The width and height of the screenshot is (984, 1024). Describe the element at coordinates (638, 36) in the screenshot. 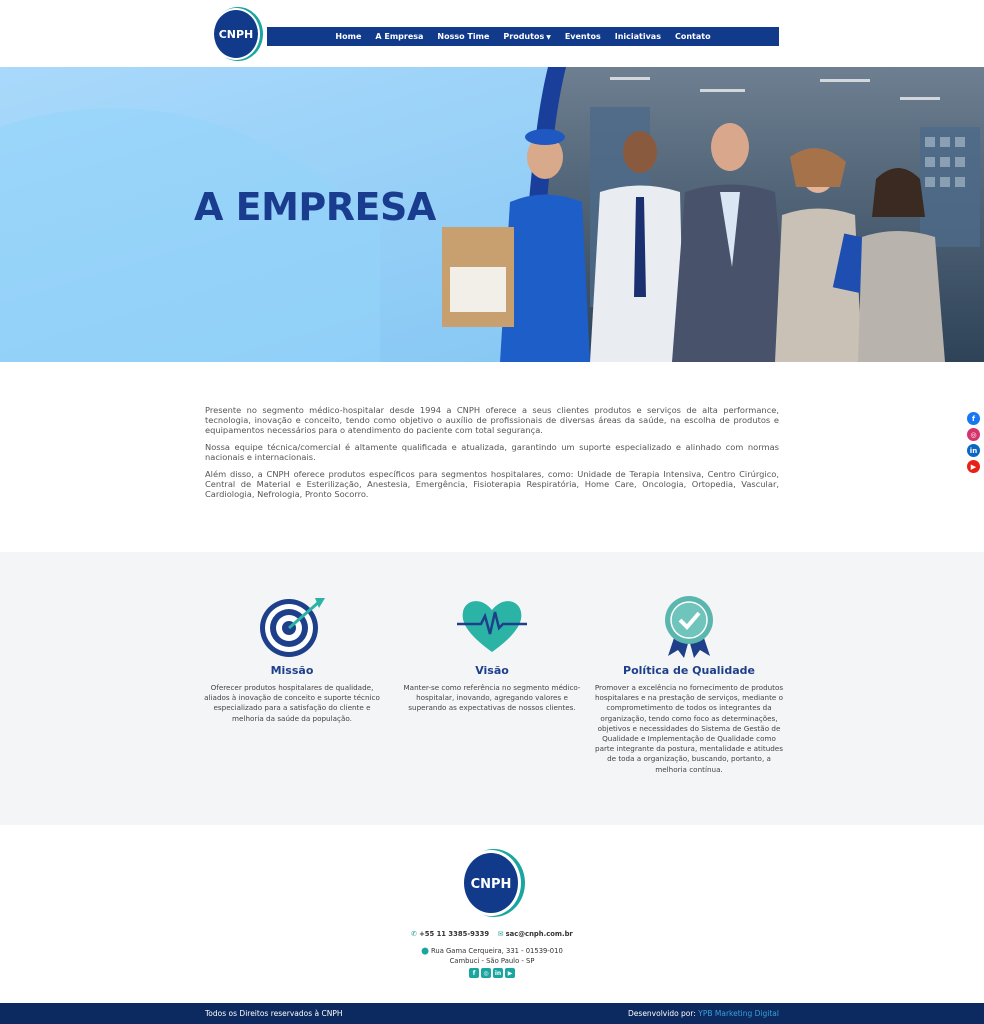

I see `nav-iniciativas: Iniciativas` at that location.